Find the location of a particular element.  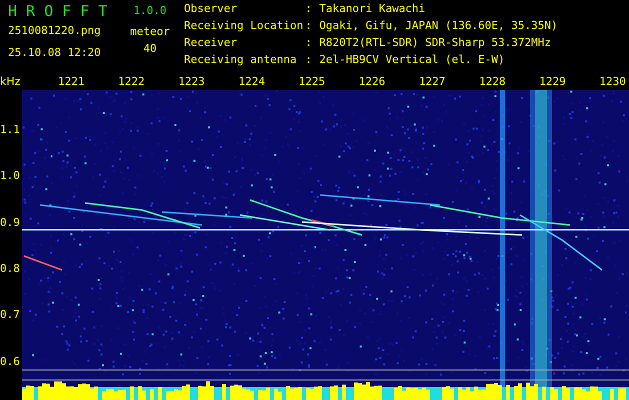

info-label: Receiving Location is located at coordinates (244, 26).